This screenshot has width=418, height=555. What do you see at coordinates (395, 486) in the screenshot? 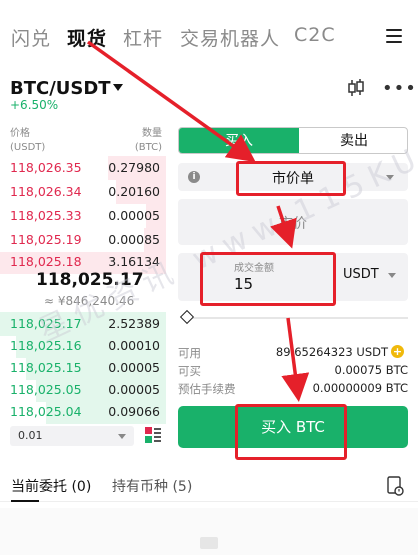
I see `order-history-icon` at bounding box center [395, 486].